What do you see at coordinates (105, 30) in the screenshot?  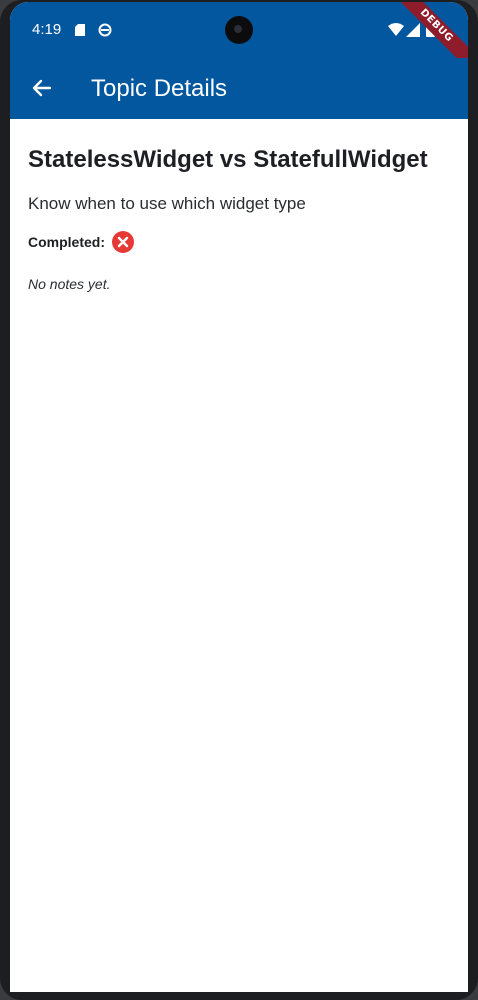 I see `sync-icon` at bounding box center [105, 30].